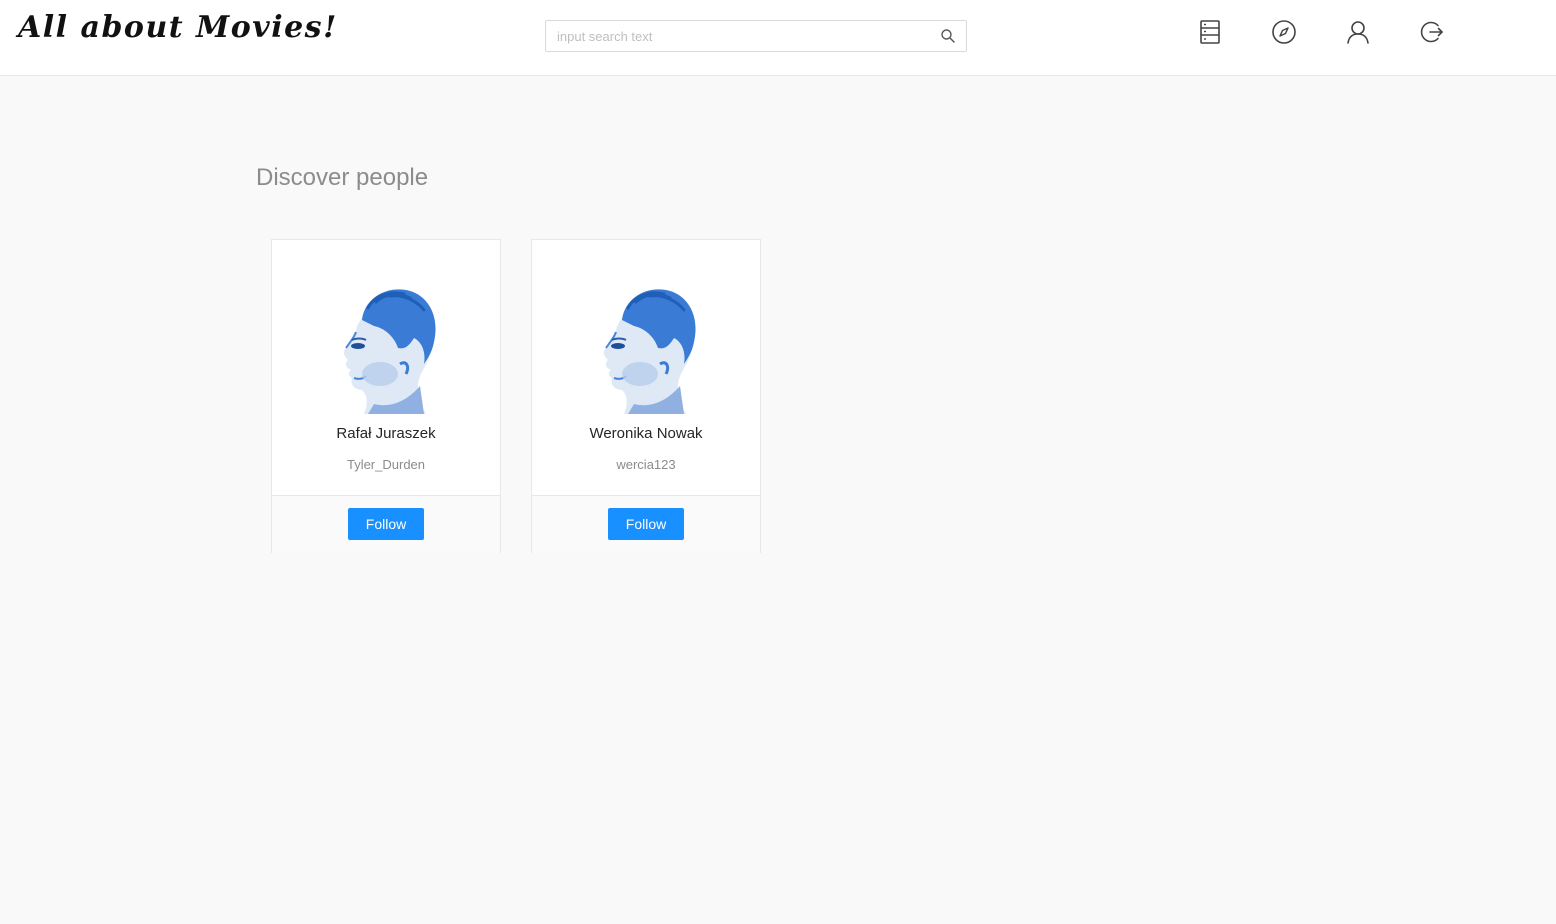  Describe the element at coordinates (1284, 32) in the screenshot. I see `compass-icon` at that location.